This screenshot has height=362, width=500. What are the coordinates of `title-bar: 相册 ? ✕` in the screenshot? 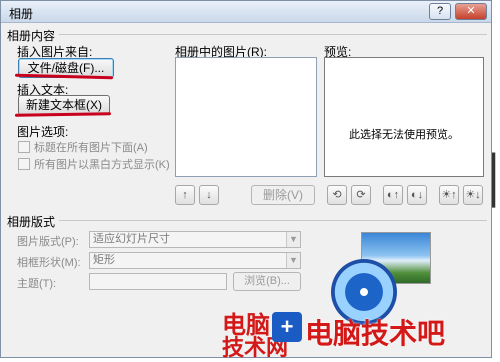 It's located at (246, 12).